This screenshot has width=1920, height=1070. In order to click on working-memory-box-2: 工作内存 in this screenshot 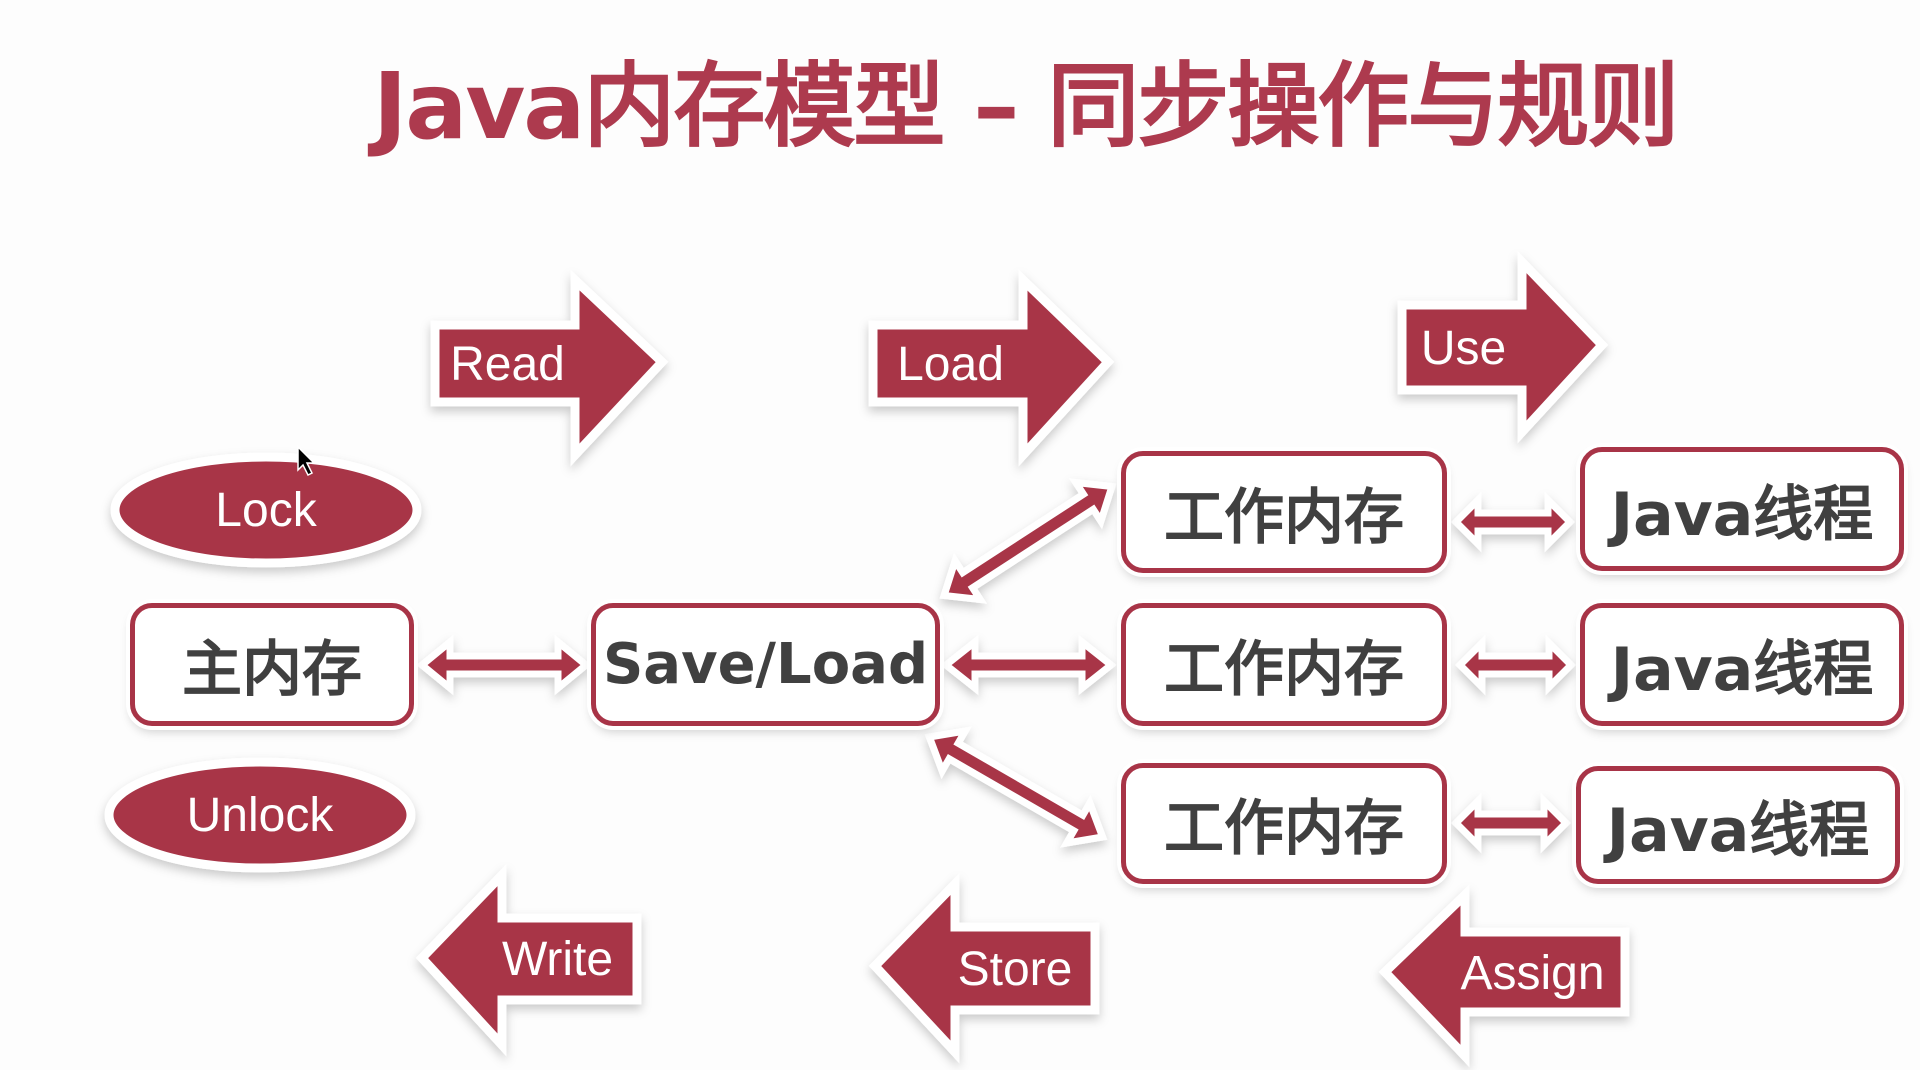, I will do `click(1284, 664)`.